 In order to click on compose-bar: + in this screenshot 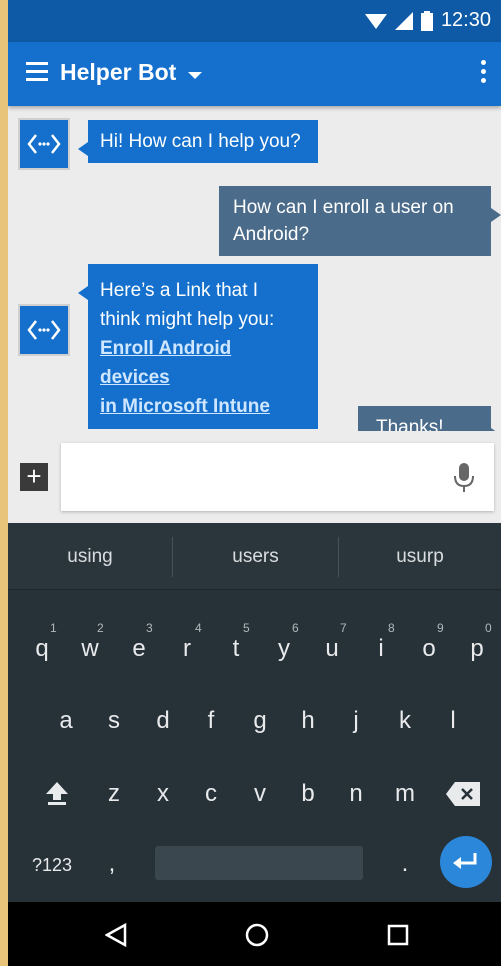, I will do `click(254, 477)`.